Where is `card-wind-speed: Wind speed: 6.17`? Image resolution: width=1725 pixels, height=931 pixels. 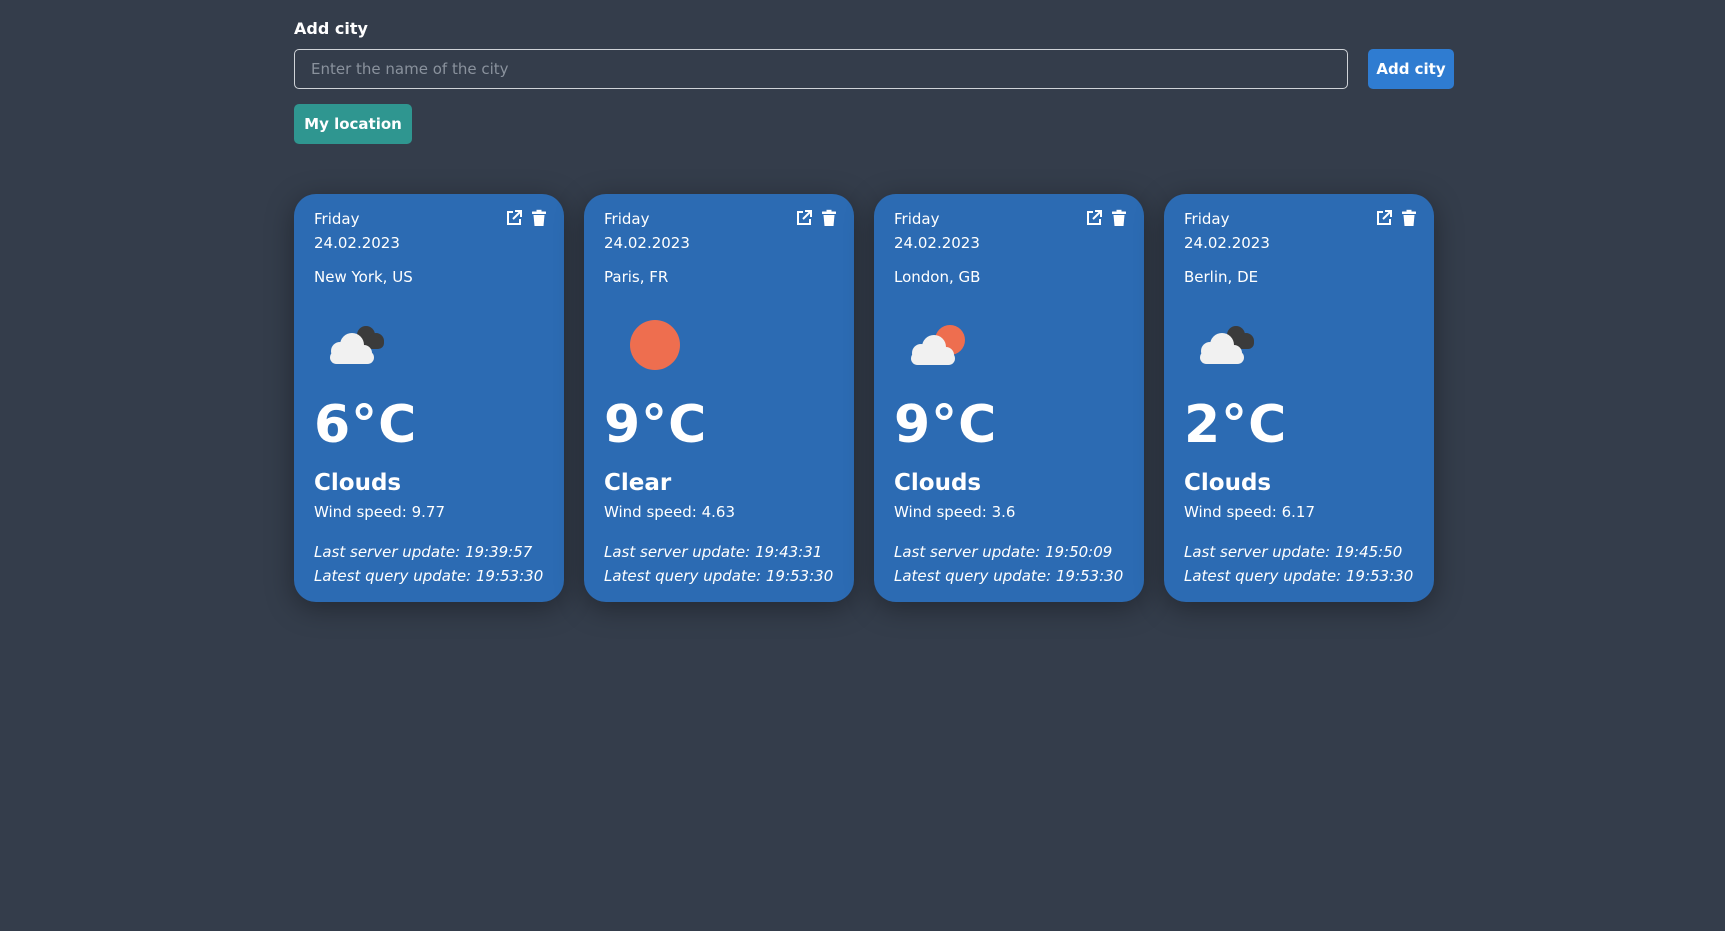 card-wind-speed: Wind speed: 6.17 is located at coordinates (1250, 512).